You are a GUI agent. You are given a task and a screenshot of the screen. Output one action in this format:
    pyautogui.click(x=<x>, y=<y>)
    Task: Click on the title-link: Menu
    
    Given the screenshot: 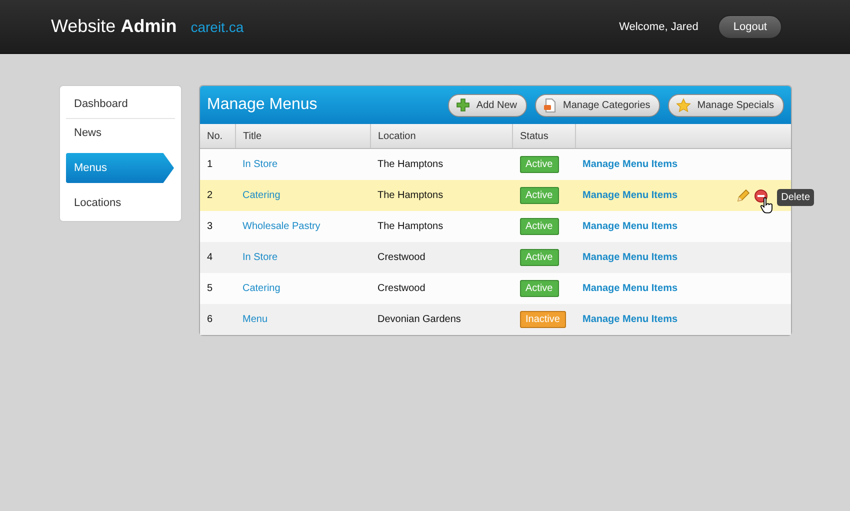 What is the action you would take?
    pyautogui.click(x=255, y=319)
    